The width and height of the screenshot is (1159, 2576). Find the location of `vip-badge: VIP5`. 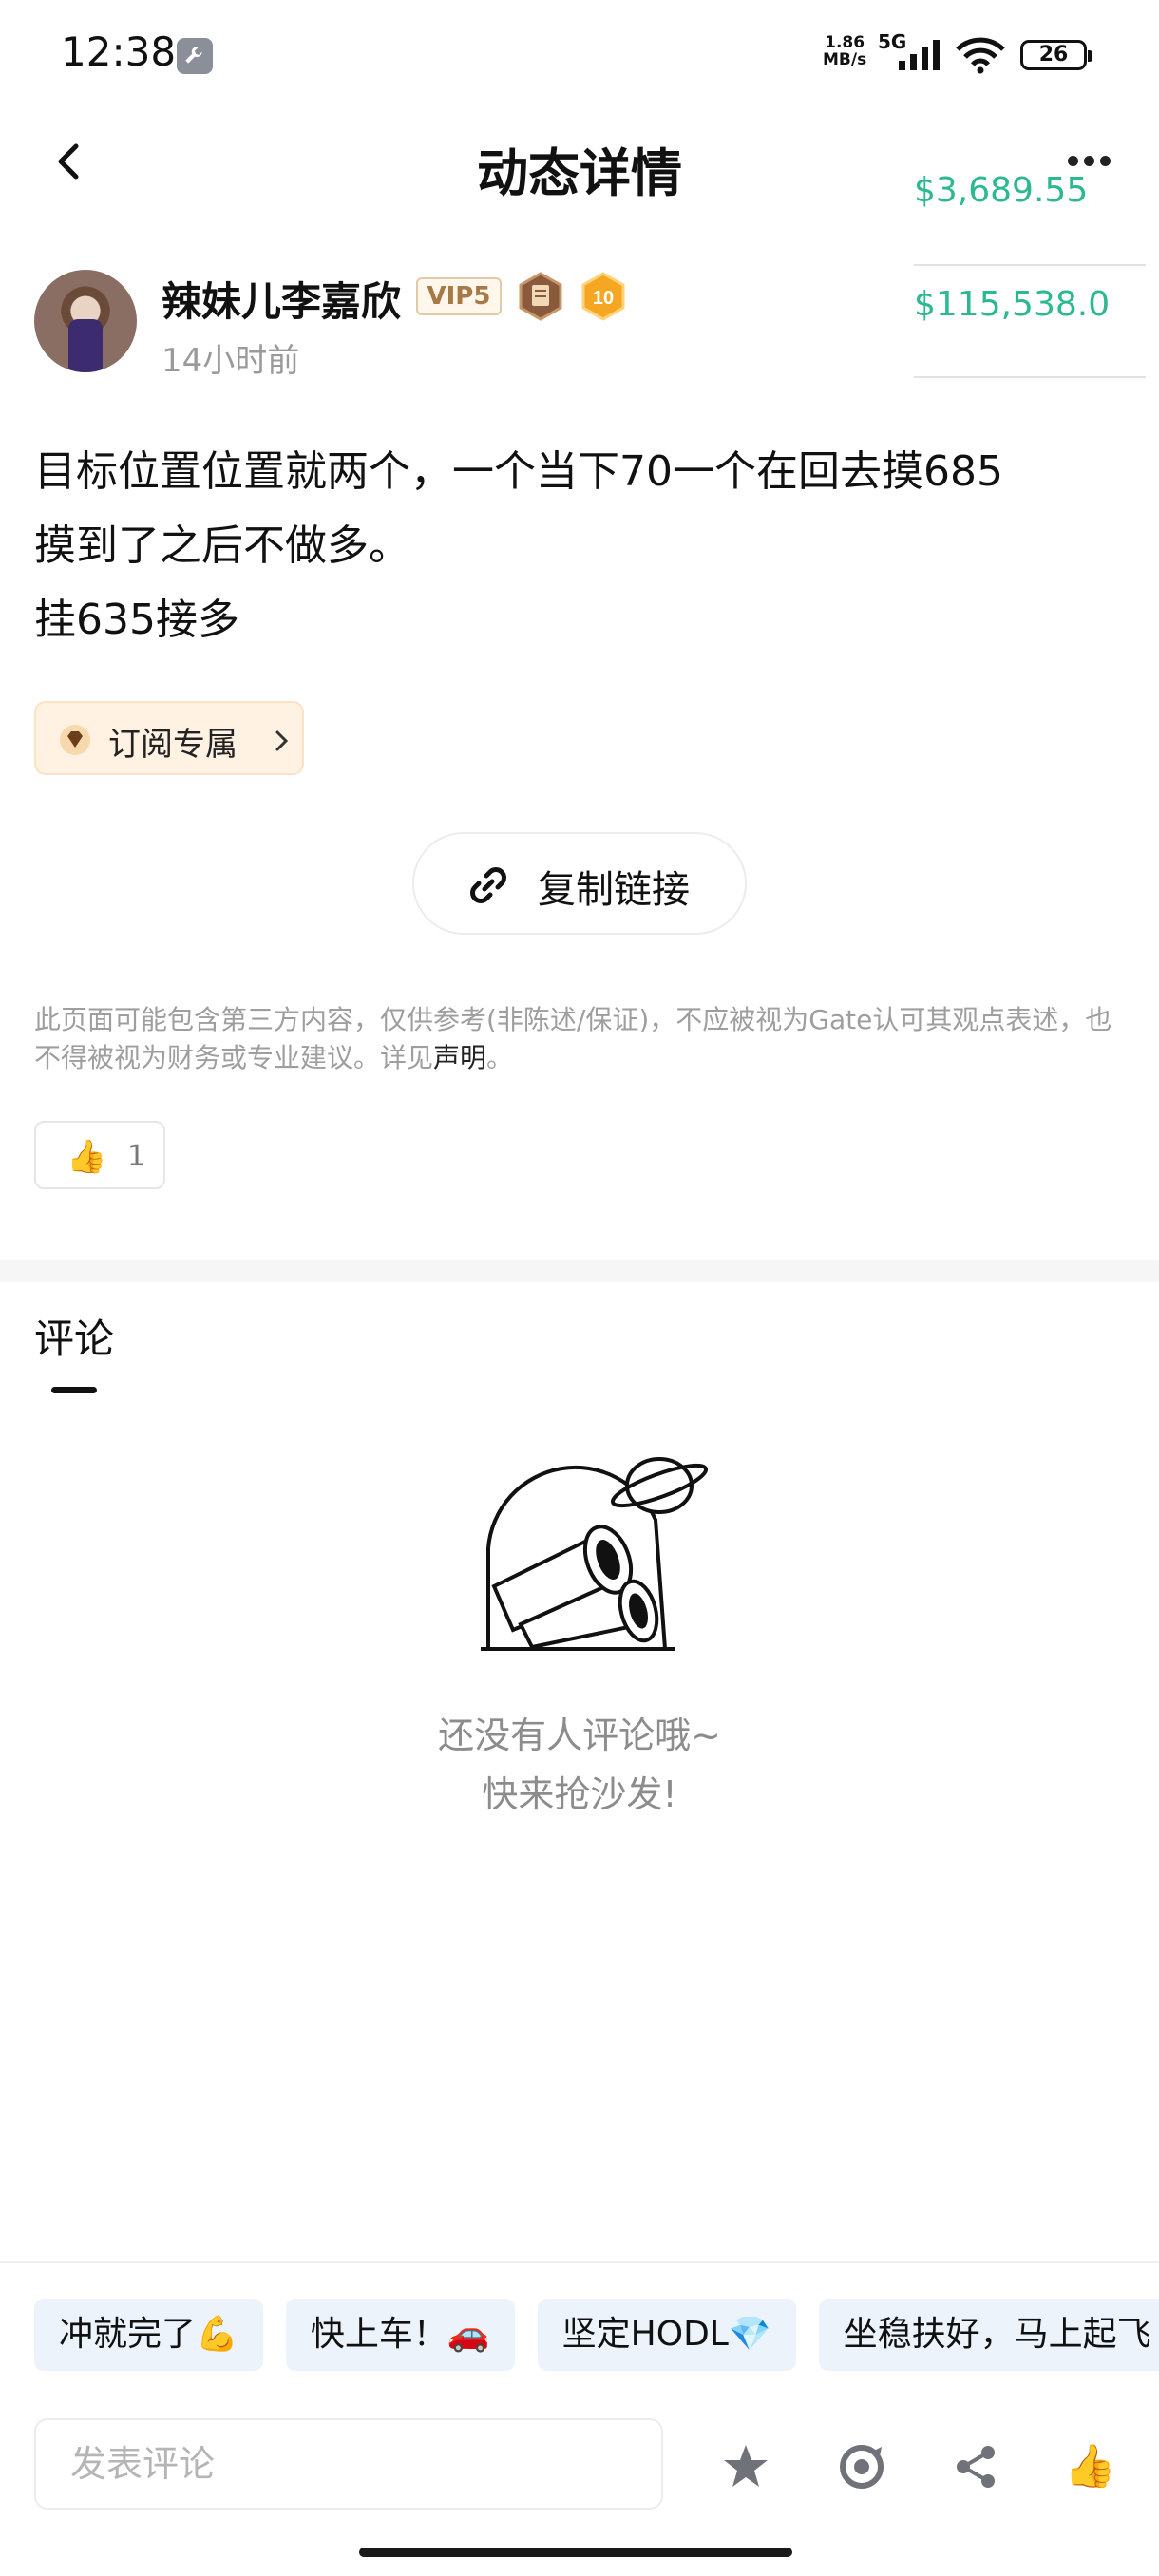

vip-badge: VIP5 is located at coordinates (459, 296).